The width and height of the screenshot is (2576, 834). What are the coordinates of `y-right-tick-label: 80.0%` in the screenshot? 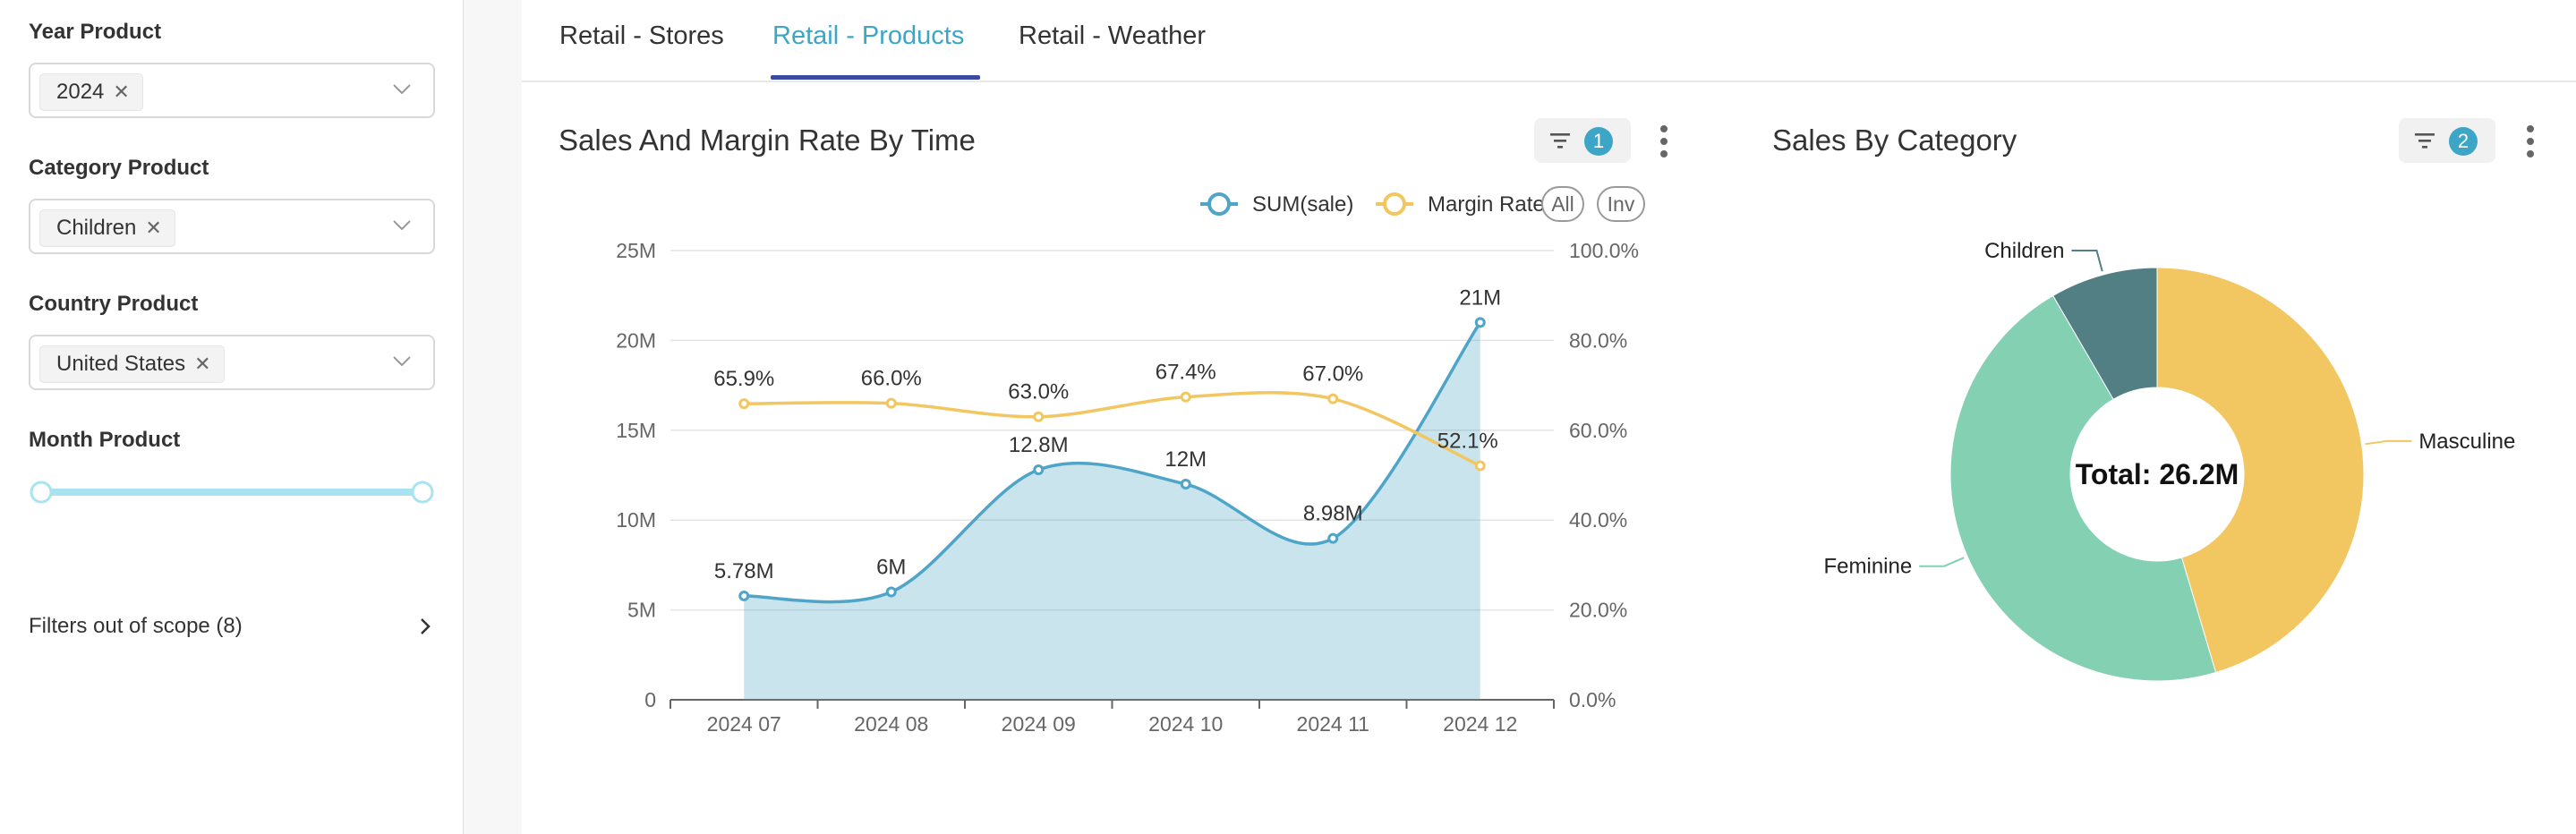 It's located at (1598, 340).